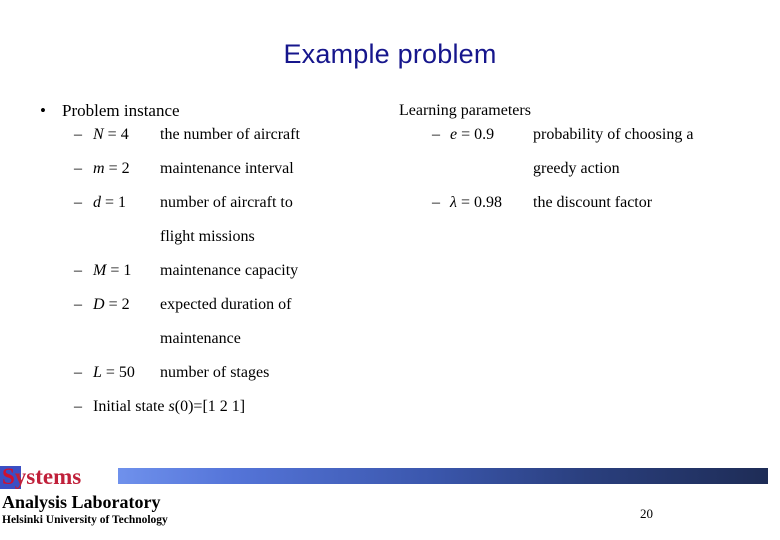 This screenshot has width=780, height=540. What do you see at coordinates (200, 338) in the screenshot?
I see `parameter-description-continued: maintenance` at bounding box center [200, 338].